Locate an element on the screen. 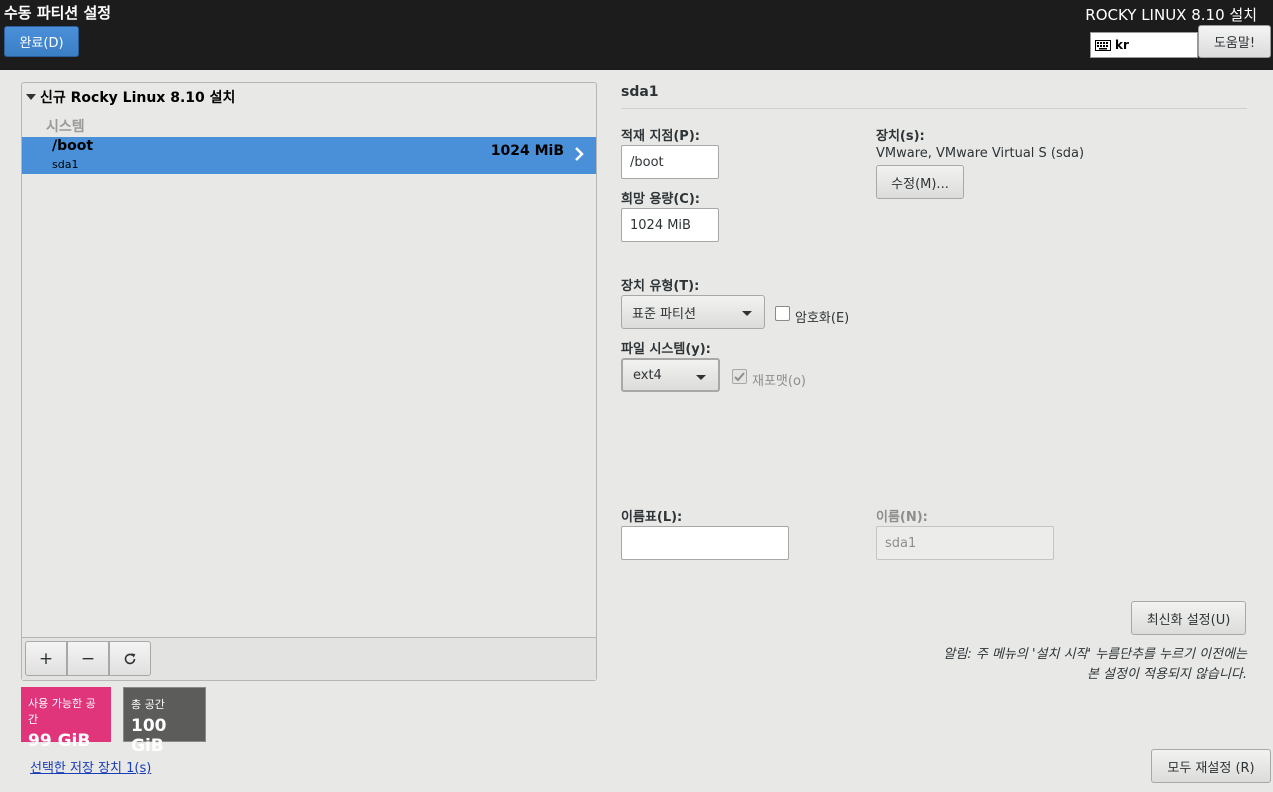  done-button: 완료(D) is located at coordinates (41, 41).